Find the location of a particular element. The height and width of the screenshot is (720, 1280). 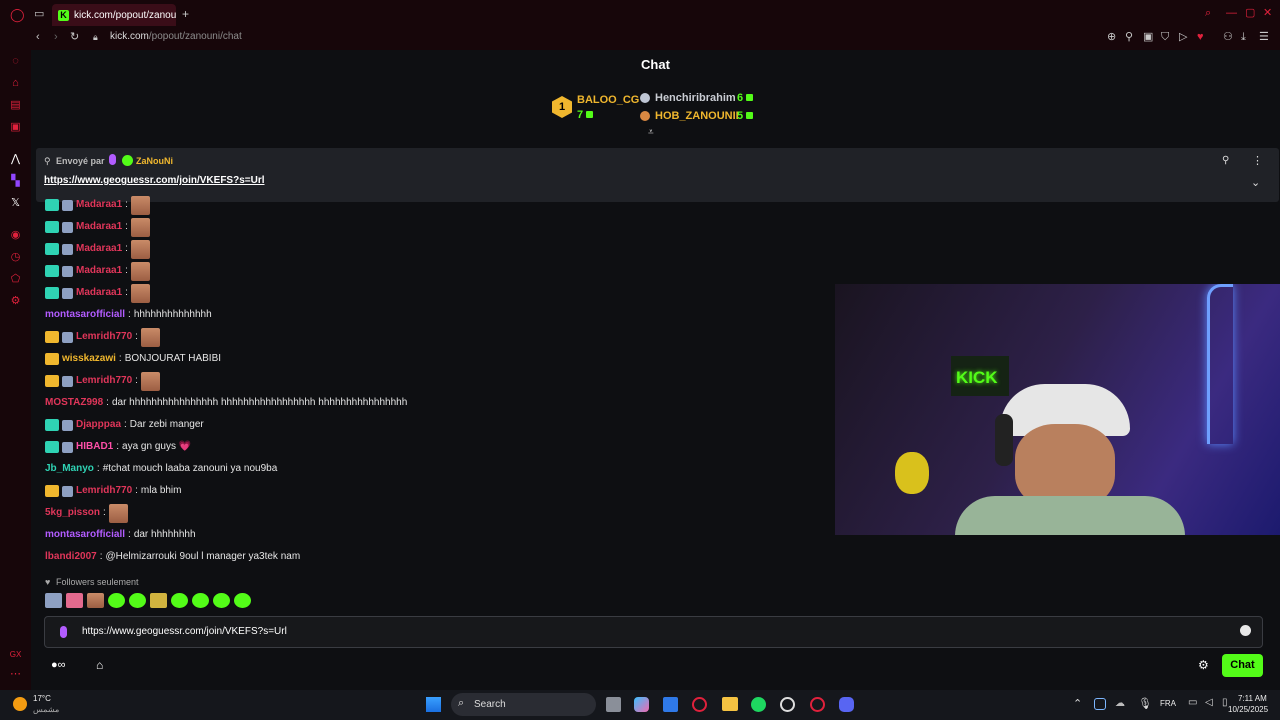

battery-icon: ▯ is located at coordinates (1225, 702).